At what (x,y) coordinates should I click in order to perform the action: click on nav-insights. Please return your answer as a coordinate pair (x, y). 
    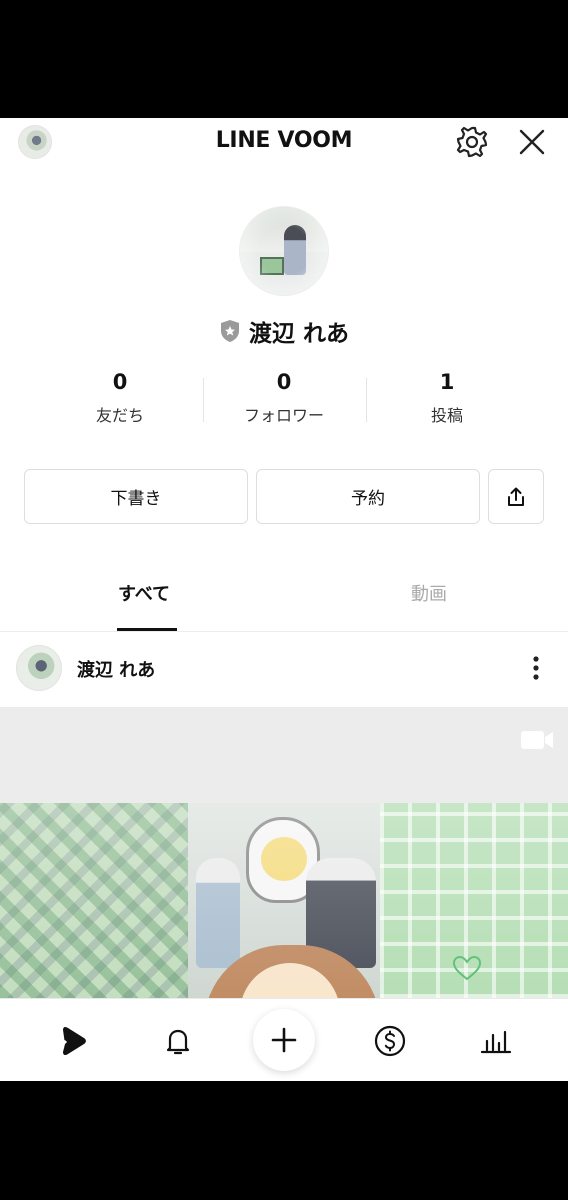
    Looking at the image, I should click on (496, 1041).